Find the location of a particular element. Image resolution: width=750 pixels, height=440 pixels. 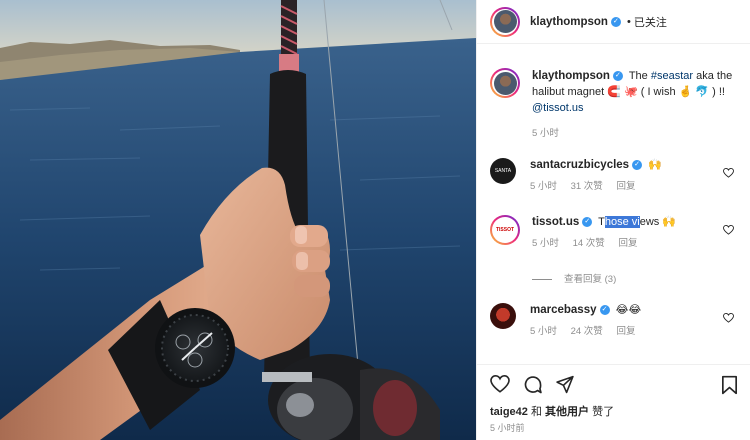

comment-likes: 14 次赞 is located at coordinates (589, 243).